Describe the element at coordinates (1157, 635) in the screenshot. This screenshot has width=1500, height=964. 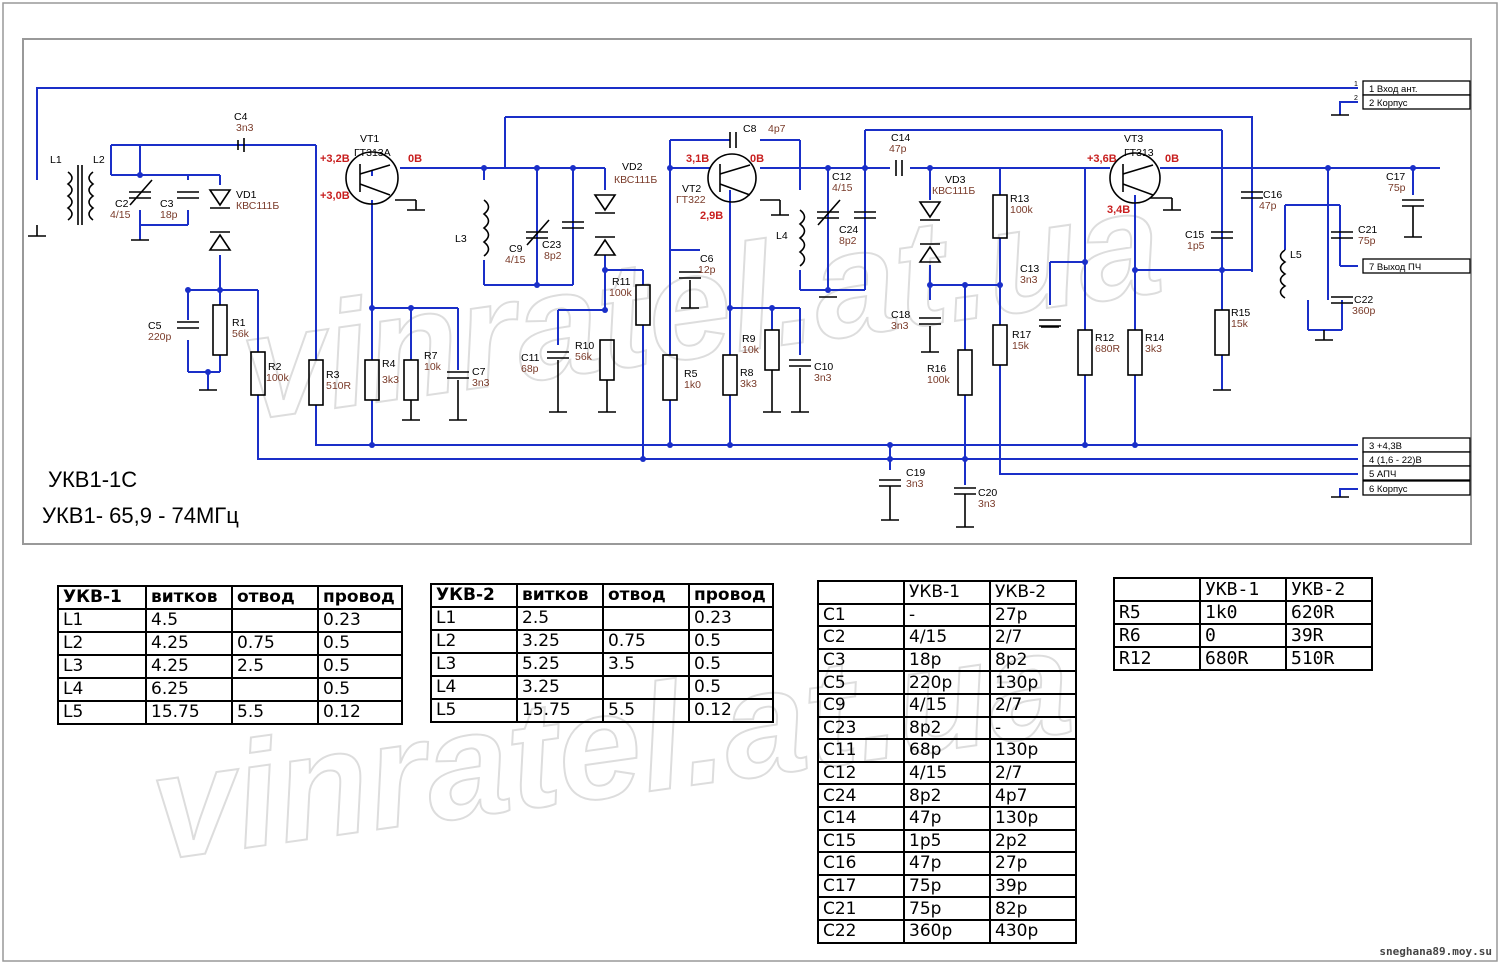
I see `table-cell: R6` at that location.